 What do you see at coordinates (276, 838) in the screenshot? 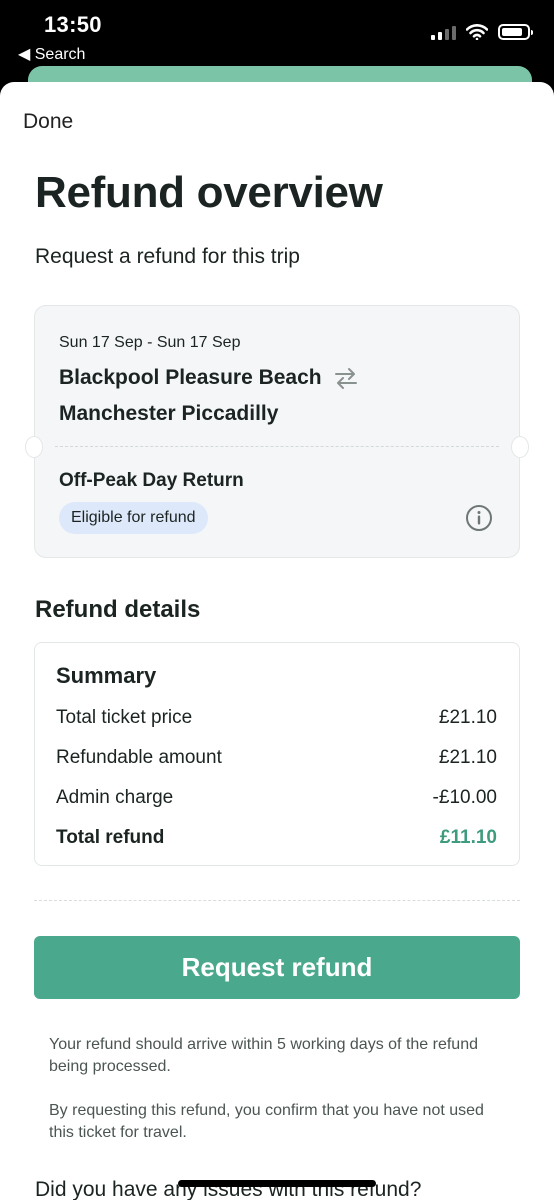
I see `summary-row-total-refund: Total refund £11.10` at bounding box center [276, 838].